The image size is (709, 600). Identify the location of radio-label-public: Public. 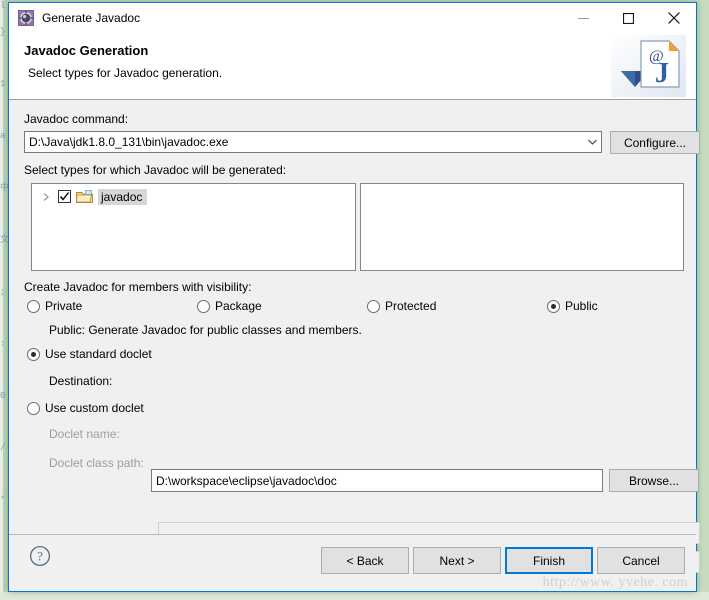
(581, 306).